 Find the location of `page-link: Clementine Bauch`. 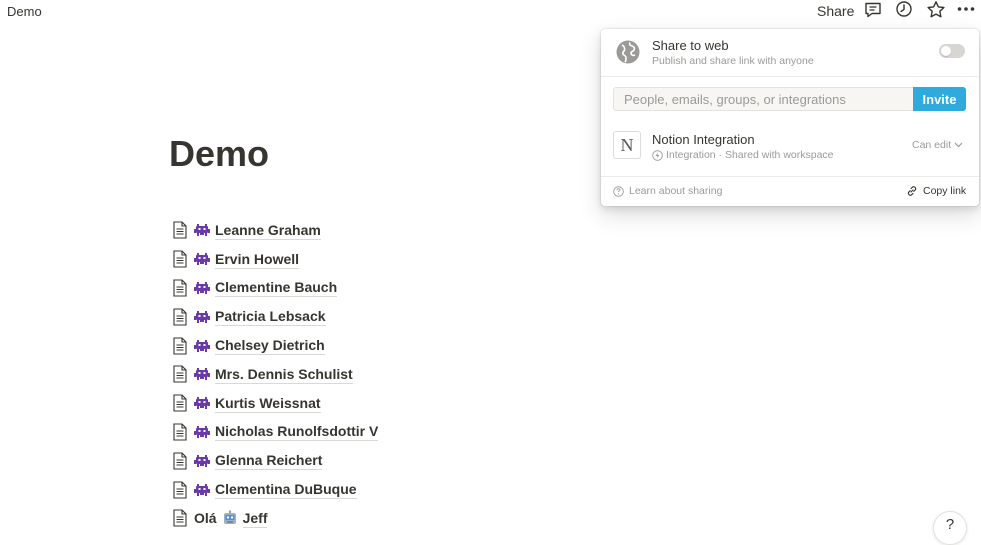

page-link: Clementine Bauch is located at coordinates (382, 288).